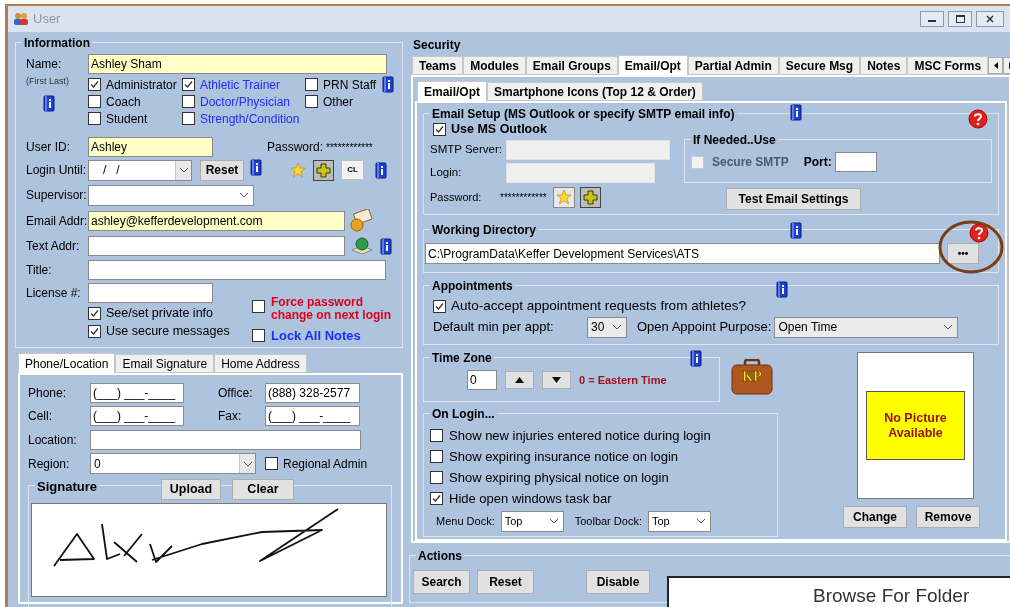 This screenshot has height=607, width=1010. I want to click on tab: Email Signature, so click(165, 363).